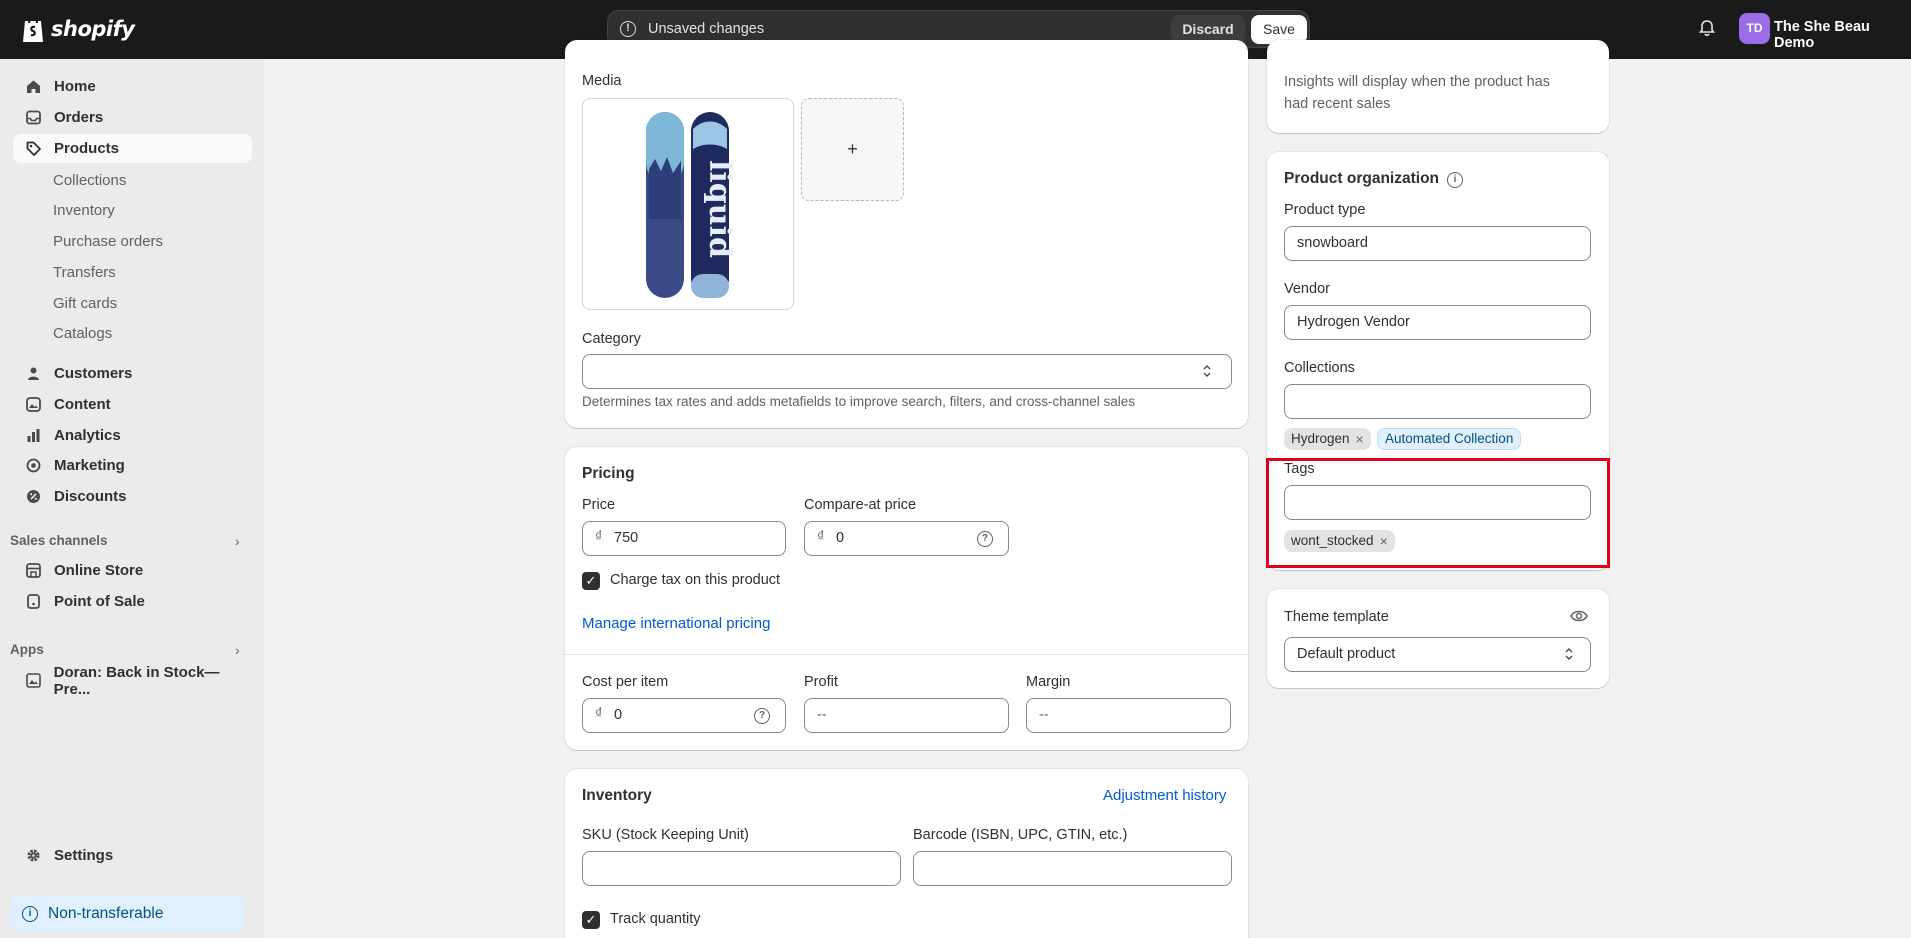 The height and width of the screenshot is (938, 1911). Describe the element at coordinates (1754, 28) in the screenshot. I see `avatar: TD` at that location.